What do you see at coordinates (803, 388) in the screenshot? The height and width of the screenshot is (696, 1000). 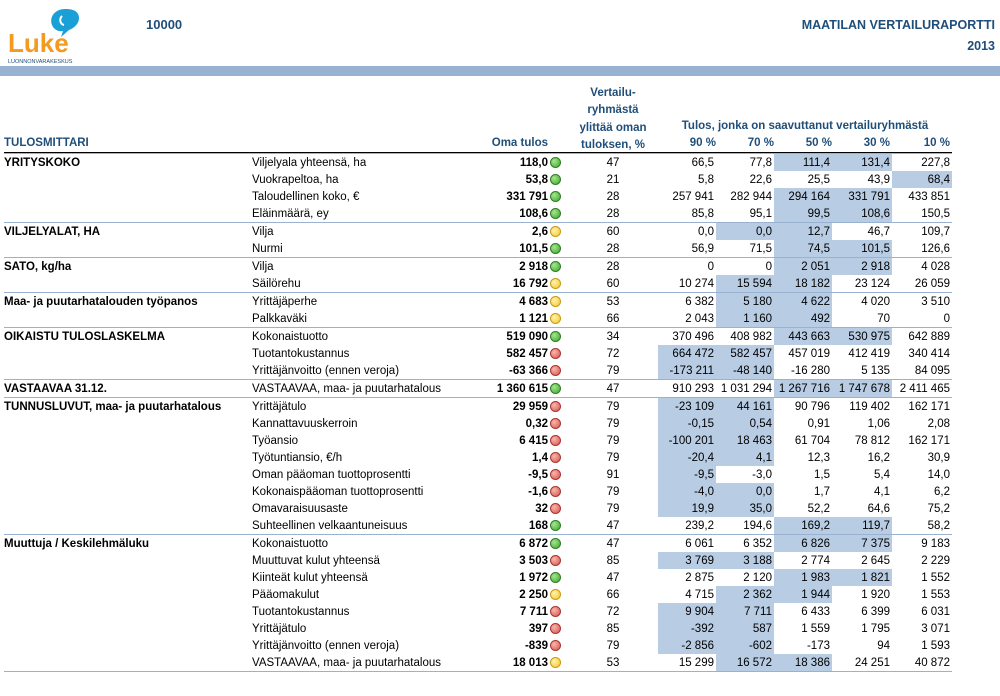 I see `percentile-p50: 1 267 716` at bounding box center [803, 388].